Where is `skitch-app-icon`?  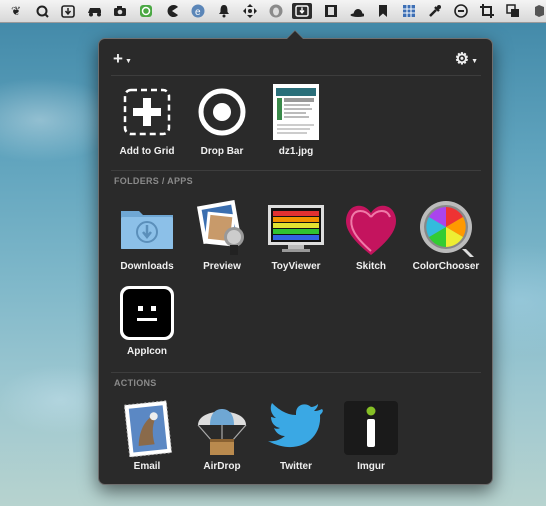
skitch-app-icon is located at coordinates (371, 229).